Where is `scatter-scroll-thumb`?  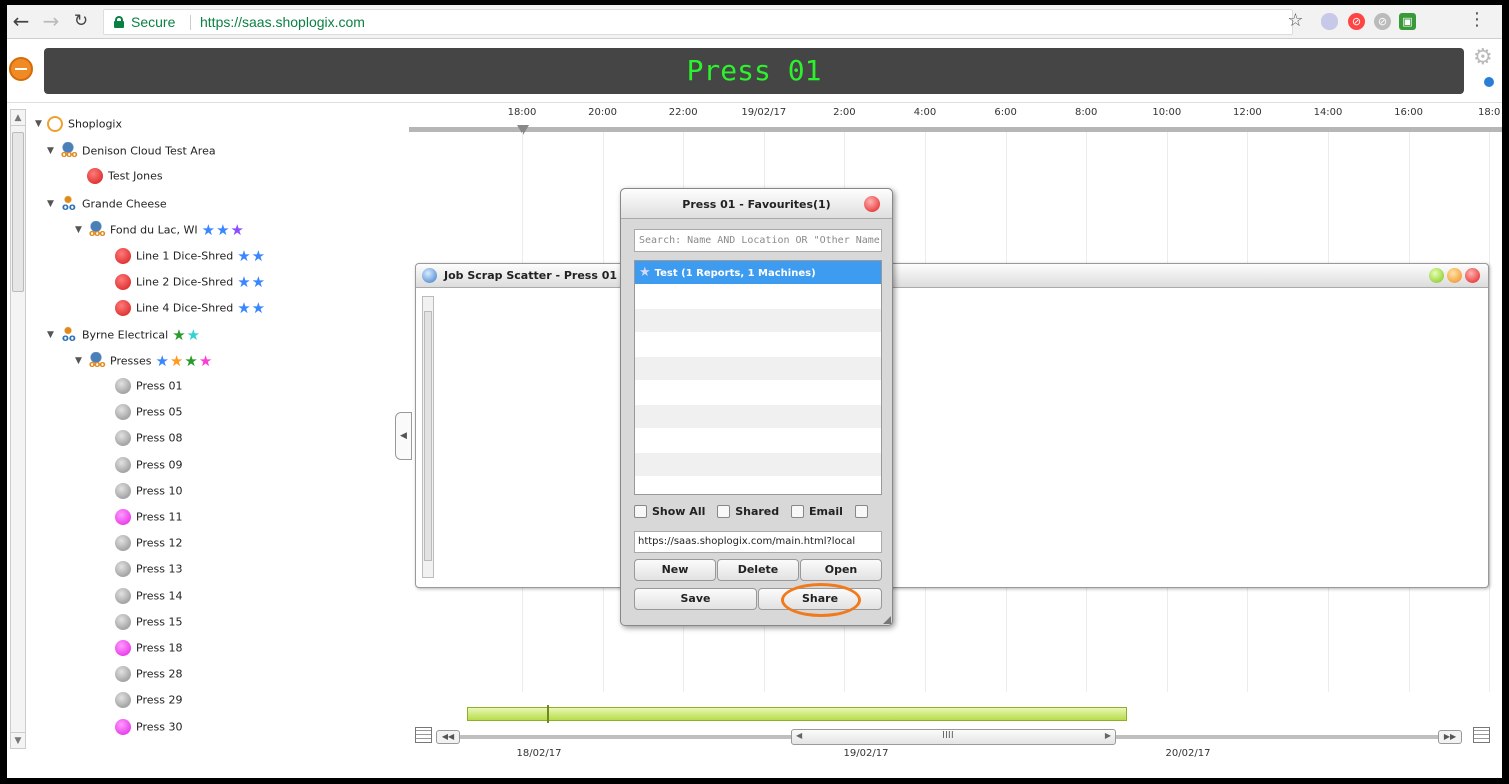 scatter-scroll-thumb is located at coordinates (428, 436).